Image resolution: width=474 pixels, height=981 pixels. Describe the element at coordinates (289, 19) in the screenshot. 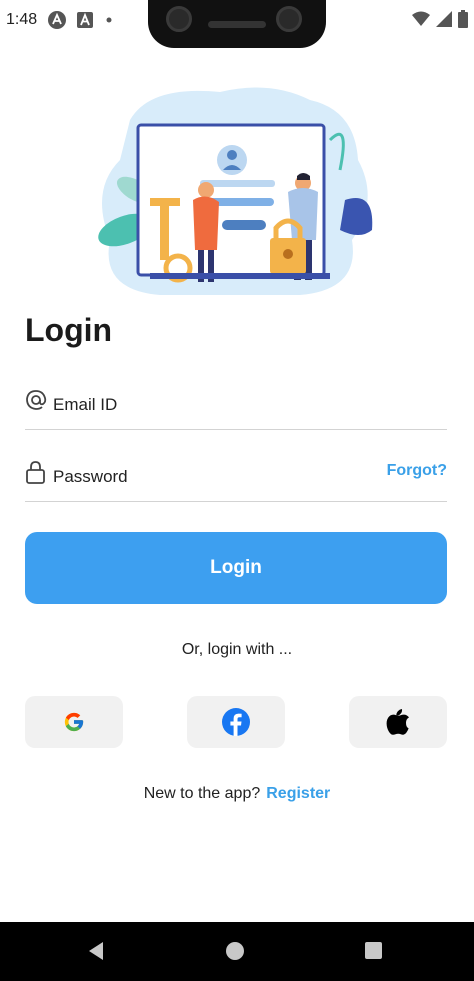

I see `camera-right` at that location.